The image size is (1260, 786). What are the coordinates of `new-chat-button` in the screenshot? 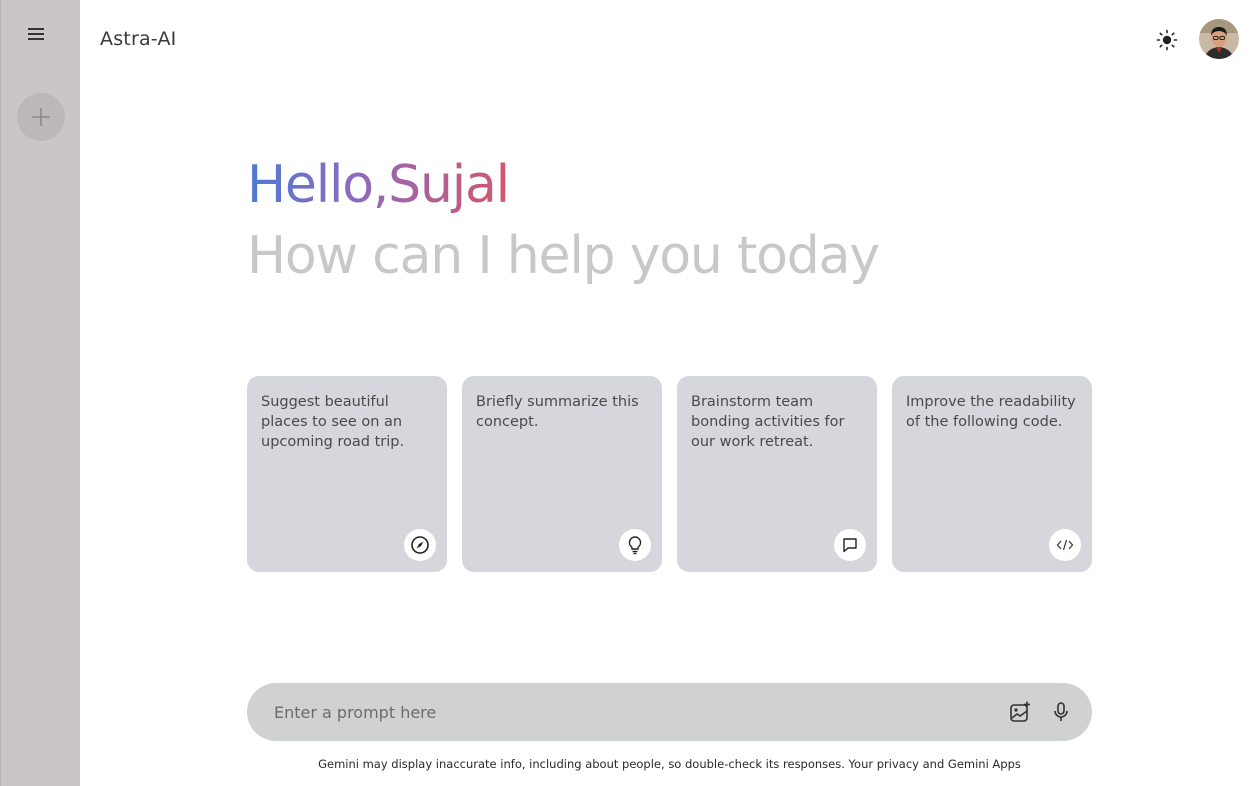 It's located at (41, 117).